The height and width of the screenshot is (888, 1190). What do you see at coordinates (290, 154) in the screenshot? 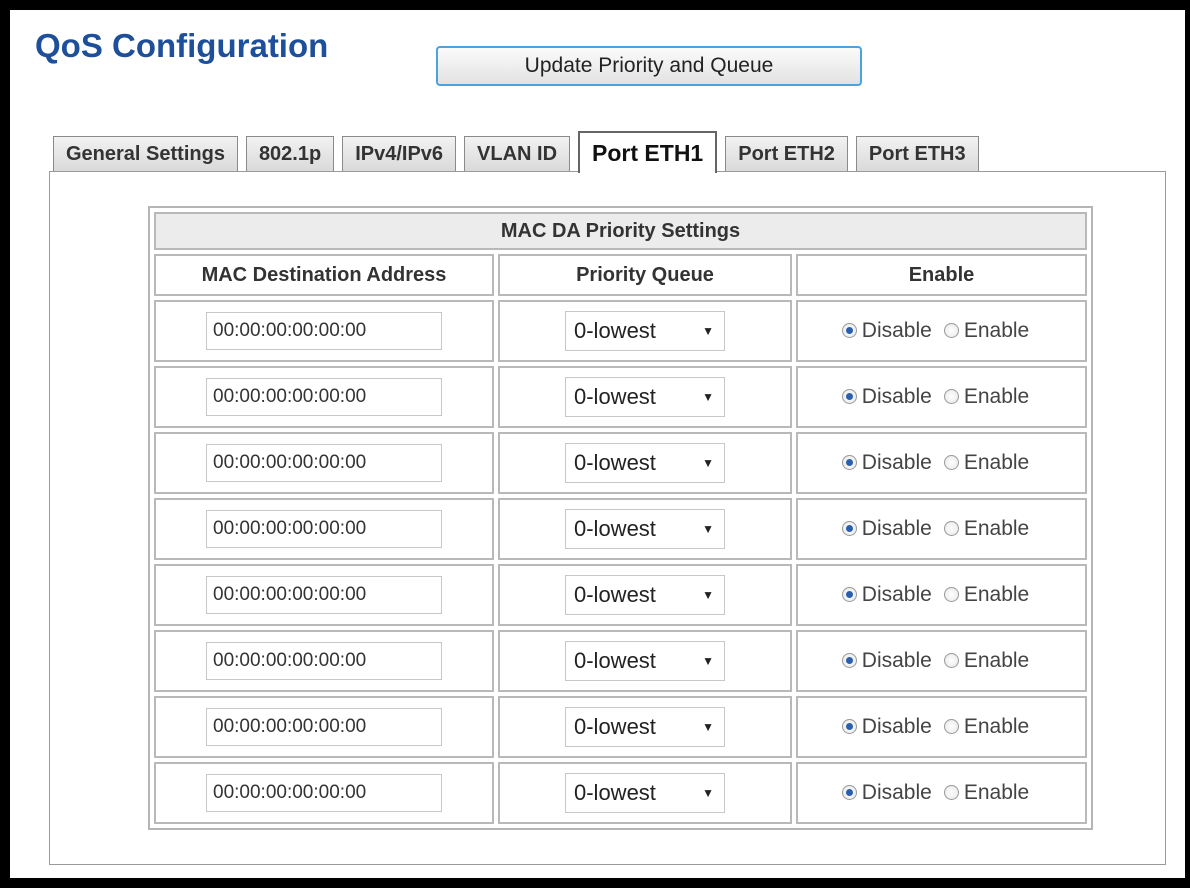
I see `tab-802-1p: 802.1p` at bounding box center [290, 154].